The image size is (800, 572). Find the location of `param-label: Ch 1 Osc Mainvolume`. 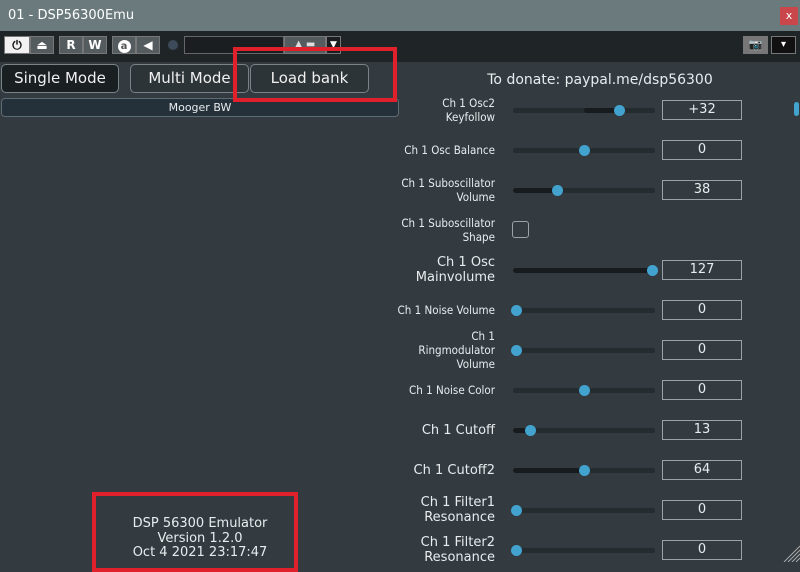

param-label: Ch 1 Osc Mainvolume is located at coordinates (455, 270).